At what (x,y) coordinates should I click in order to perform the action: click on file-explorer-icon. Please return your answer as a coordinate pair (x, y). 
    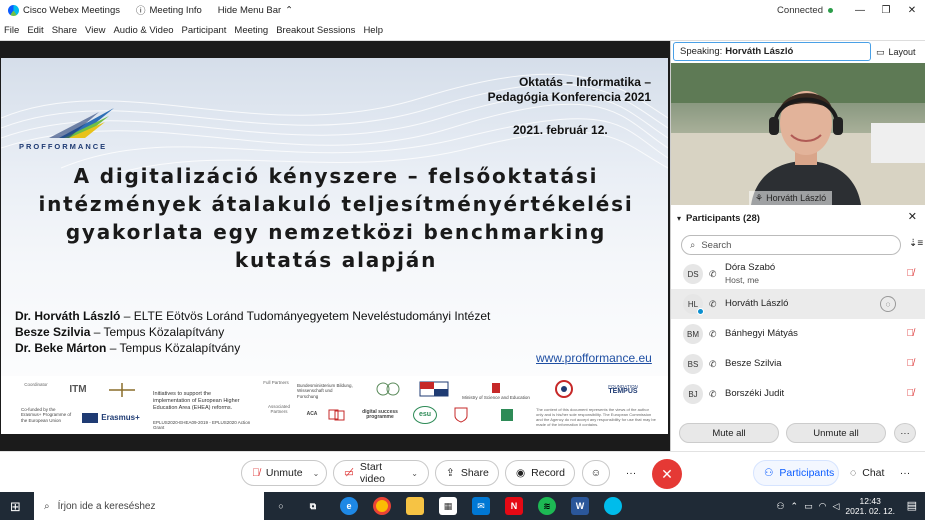
    Looking at the image, I should click on (415, 506).